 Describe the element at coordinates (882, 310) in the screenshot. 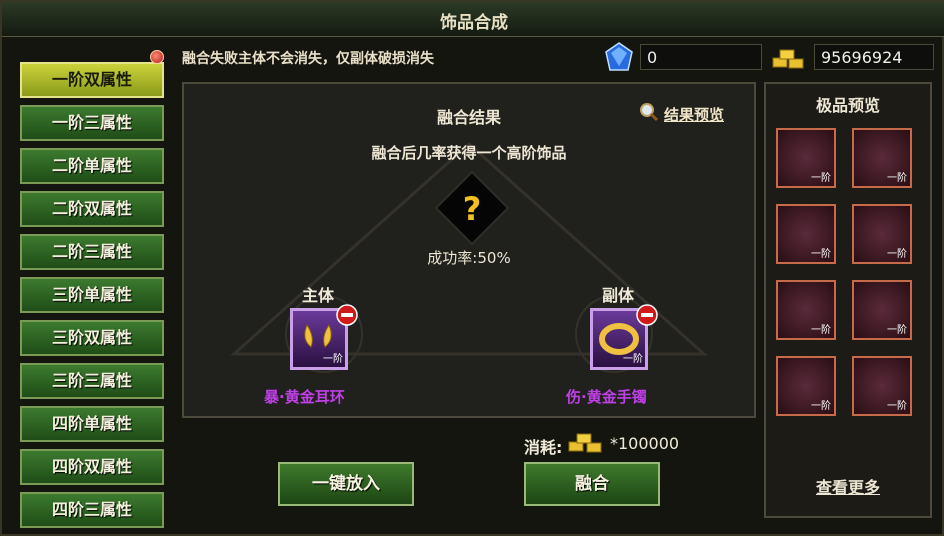

I see `ribbon-icon: 一阶` at that location.